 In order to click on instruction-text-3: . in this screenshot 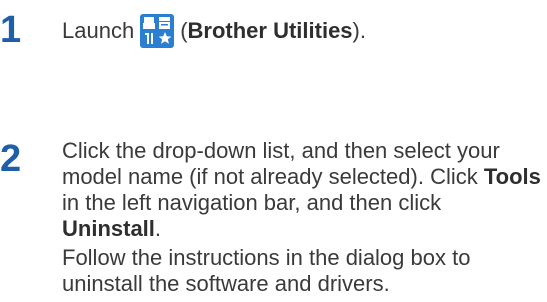, I will do `click(158, 228)`.